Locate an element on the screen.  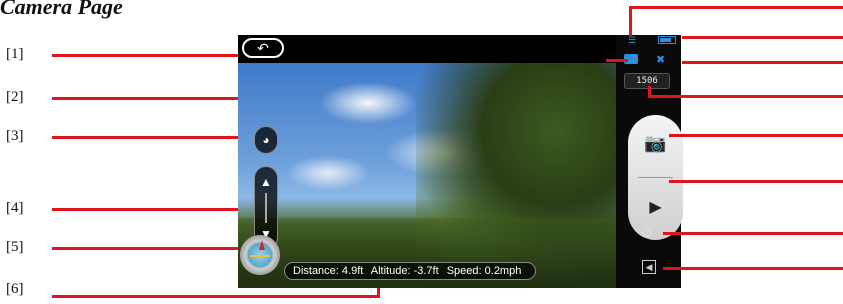
page-title: Camera Page is located at coordinates (61, 9).